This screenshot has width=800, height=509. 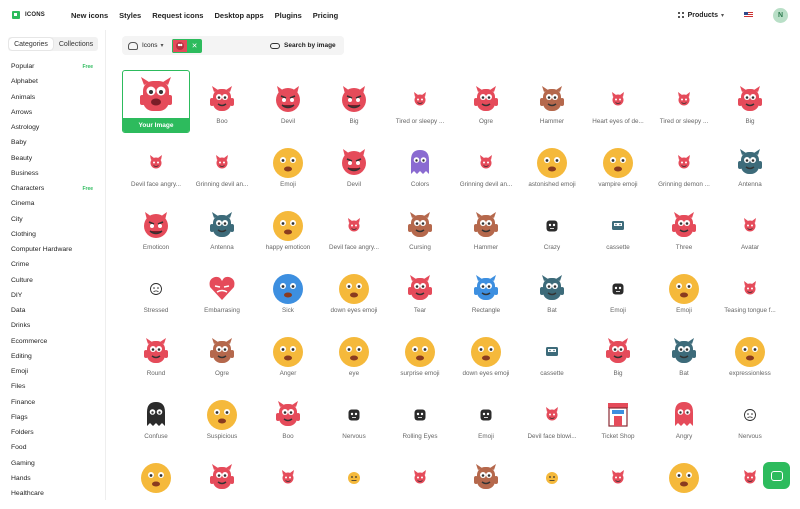 What do you see at coordinates (52, 402) in the screenshot?
I see `sidebar-item-finance: Finance` at bounding box center [52, 402].